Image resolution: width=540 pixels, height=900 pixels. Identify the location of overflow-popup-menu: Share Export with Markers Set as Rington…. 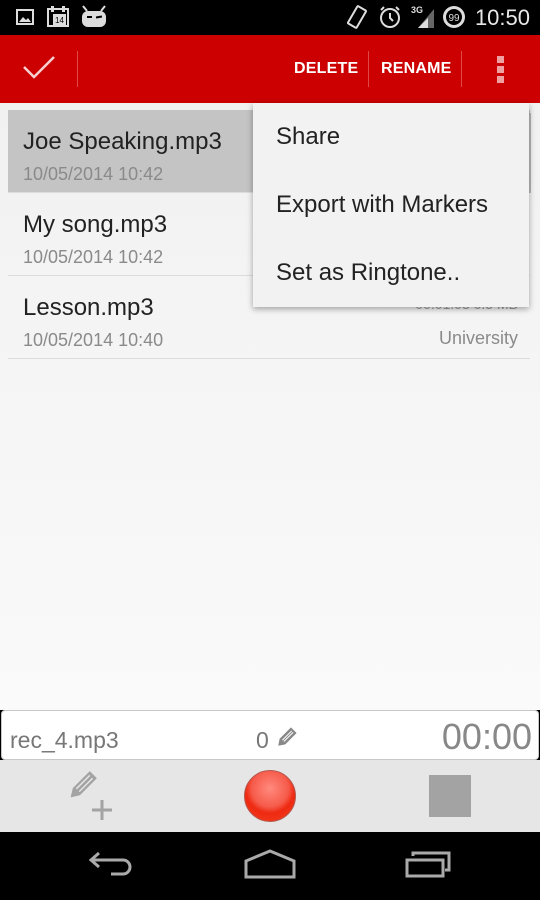
(391, 205).